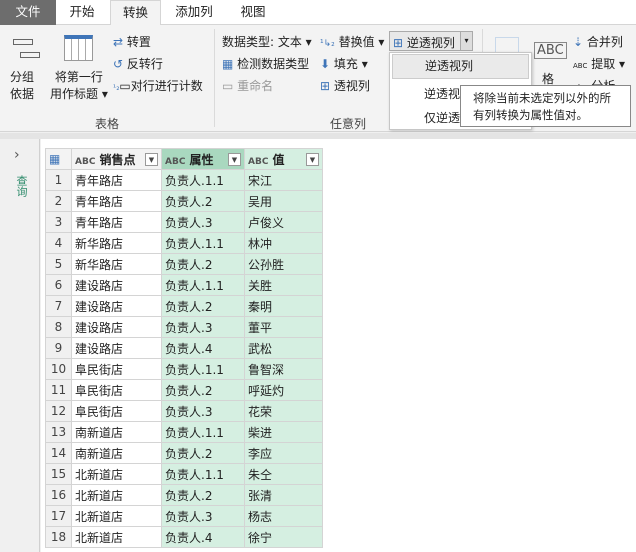 The image size is (636, 552). What do you see at coordinates (460, 66) in the screenshot?
I see `menu-item-unpivot: 逆透视列` at bounding box center [460, 66].